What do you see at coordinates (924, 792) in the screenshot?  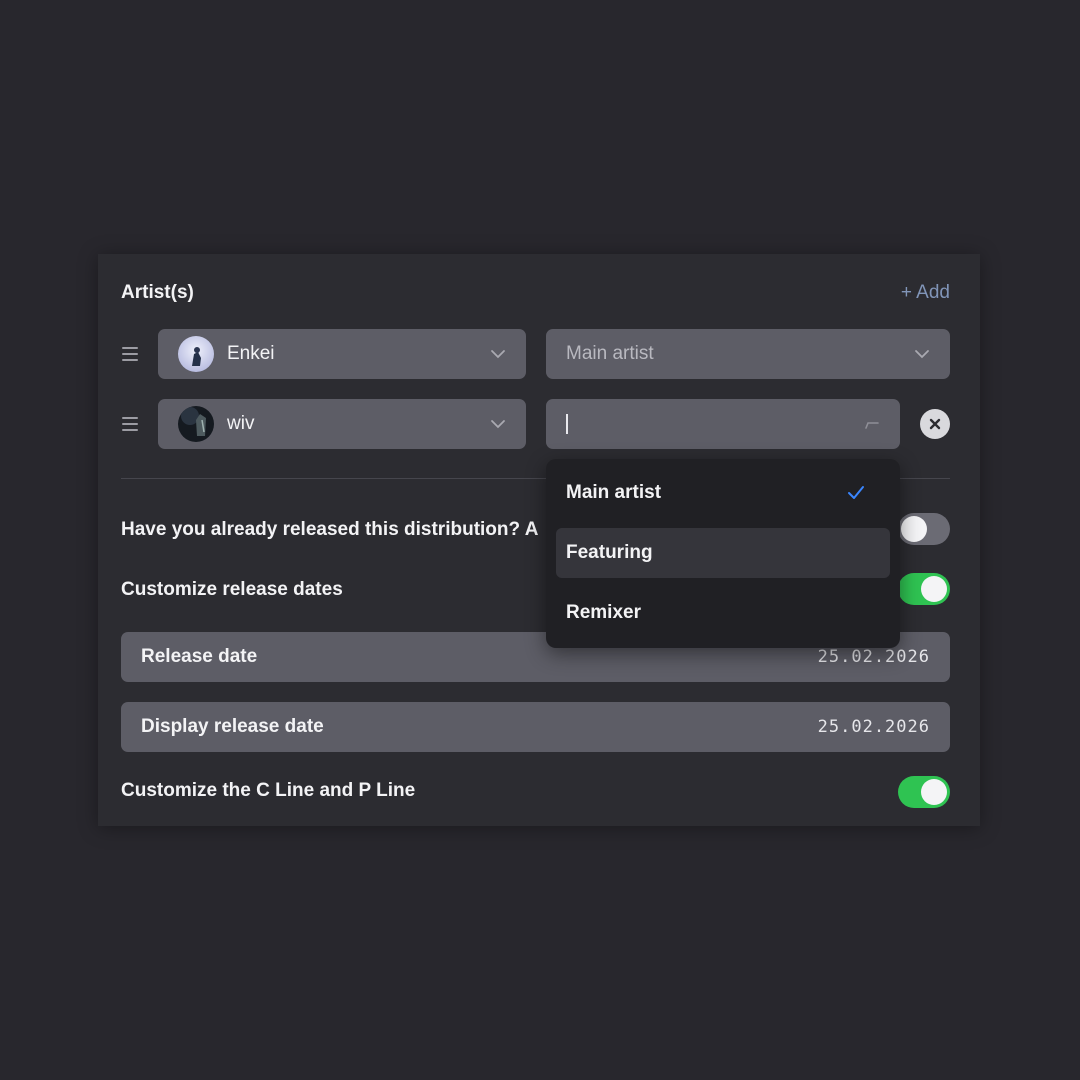 I see `customize-lines-toggle` at bounding box center [924, 792].